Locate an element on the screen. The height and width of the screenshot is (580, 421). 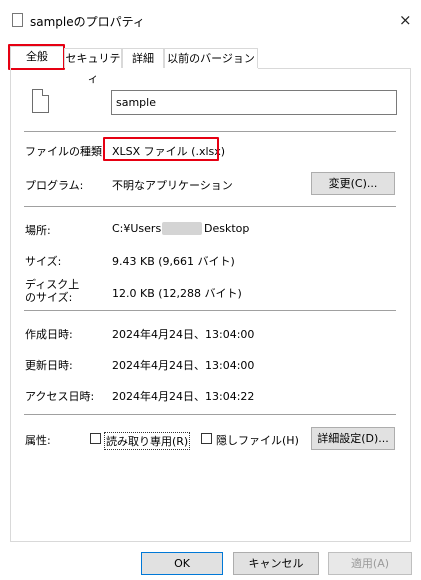
size-value: 9.43 KB (9,661 バイト) is located at coordinates (173, 261).